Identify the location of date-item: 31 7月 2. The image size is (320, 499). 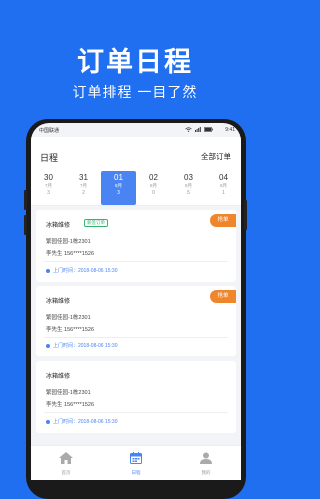
(83, 188).